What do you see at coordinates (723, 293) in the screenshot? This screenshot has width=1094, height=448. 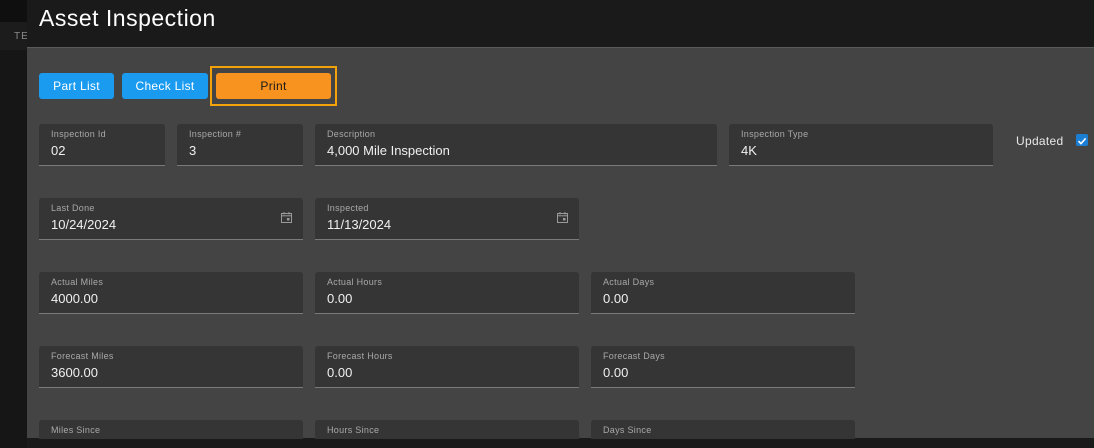 I see `actual-days-field: Actual Days 0.00` at bounding box center [723, 293].